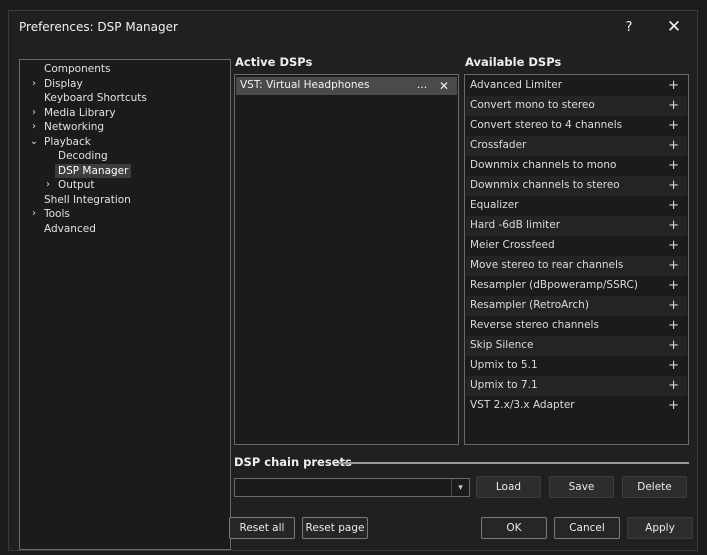  I want to click on tree-item: › Tools, so click(125, 214).